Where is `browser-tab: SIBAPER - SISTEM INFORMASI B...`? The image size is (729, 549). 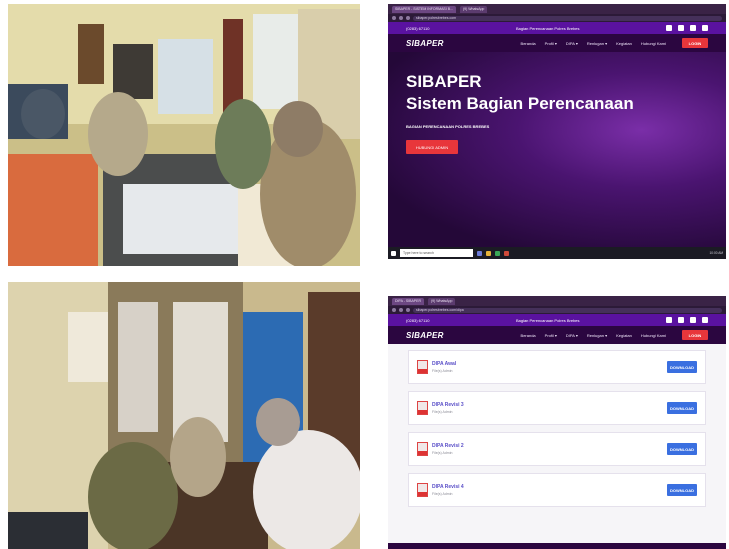 browser-tab: SIBAPER - SISTEM INFORMASI B... is located at coordinates (424, 9).